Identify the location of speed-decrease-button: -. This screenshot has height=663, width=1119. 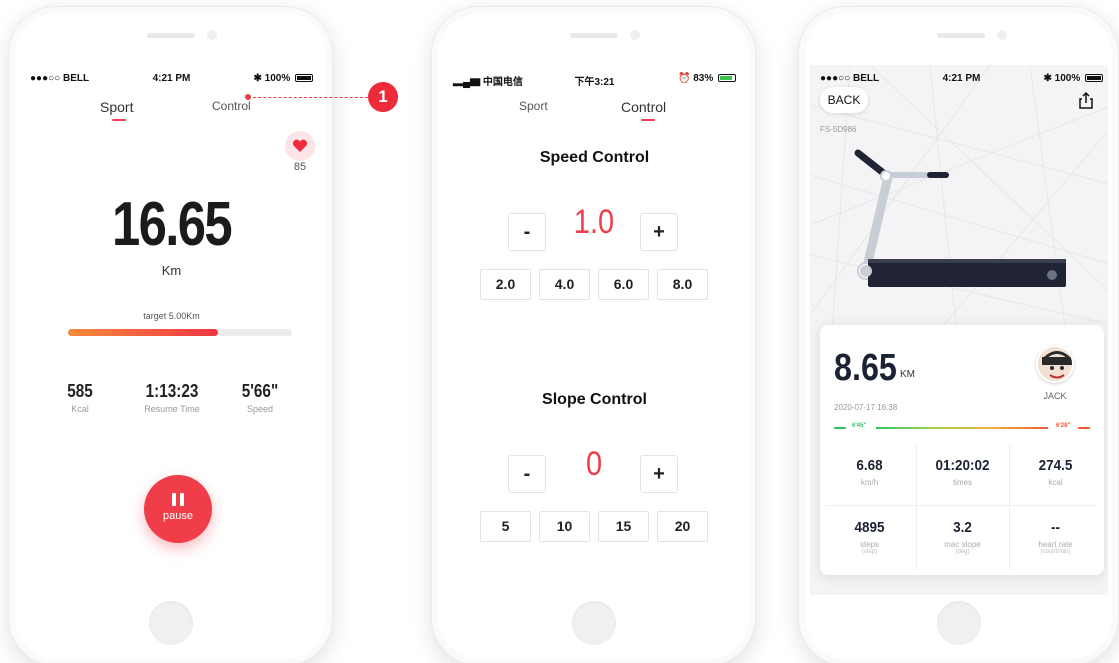
(527, 232).